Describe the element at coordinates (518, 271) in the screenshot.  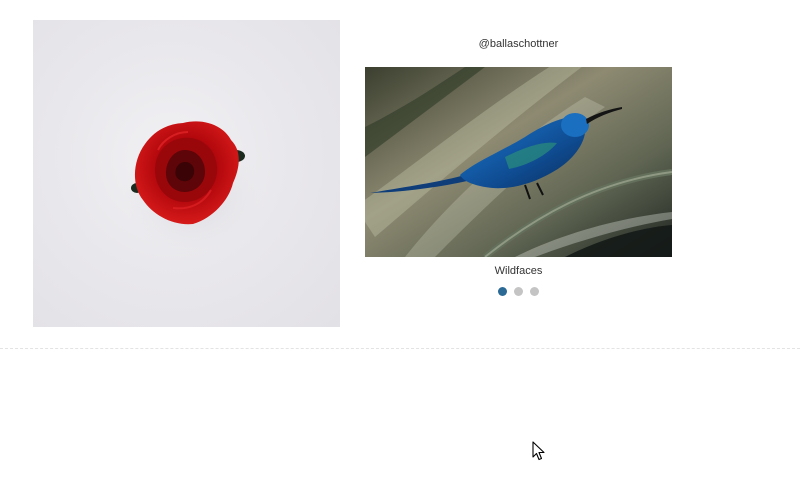
I see `slide-caption: Wildfaces` at that location.